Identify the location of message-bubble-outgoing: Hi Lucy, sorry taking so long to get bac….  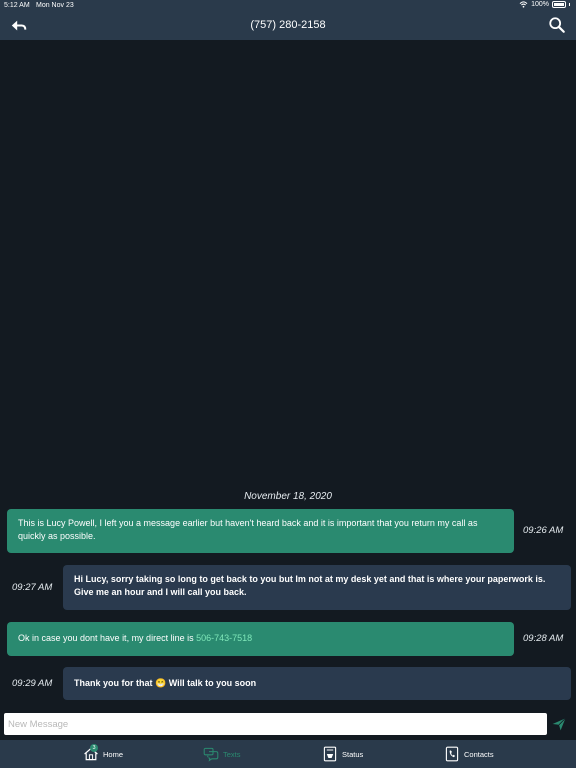
(317, 587).